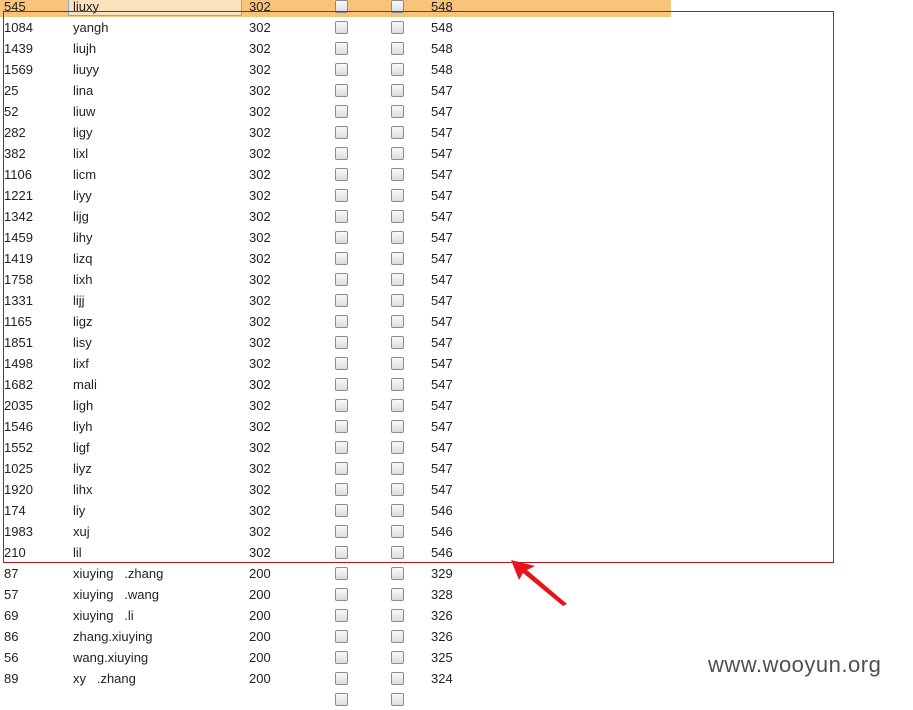  Describe the element at coordinates (456, 321) in the screenshot. I see `table-row: 1165 ligz 302 547` at that location.